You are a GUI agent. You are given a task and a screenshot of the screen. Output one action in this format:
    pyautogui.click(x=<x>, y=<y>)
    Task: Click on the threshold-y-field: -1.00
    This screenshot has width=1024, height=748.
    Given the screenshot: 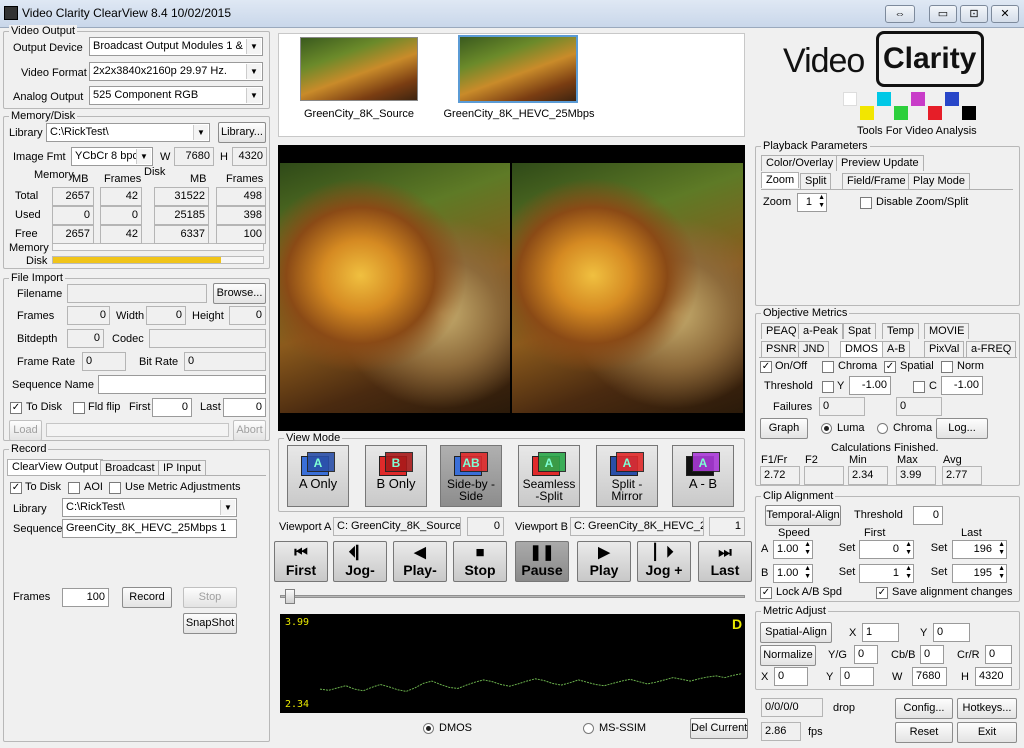 What is the action you would take?
    pyautogui.click(x=870, y=385)
    